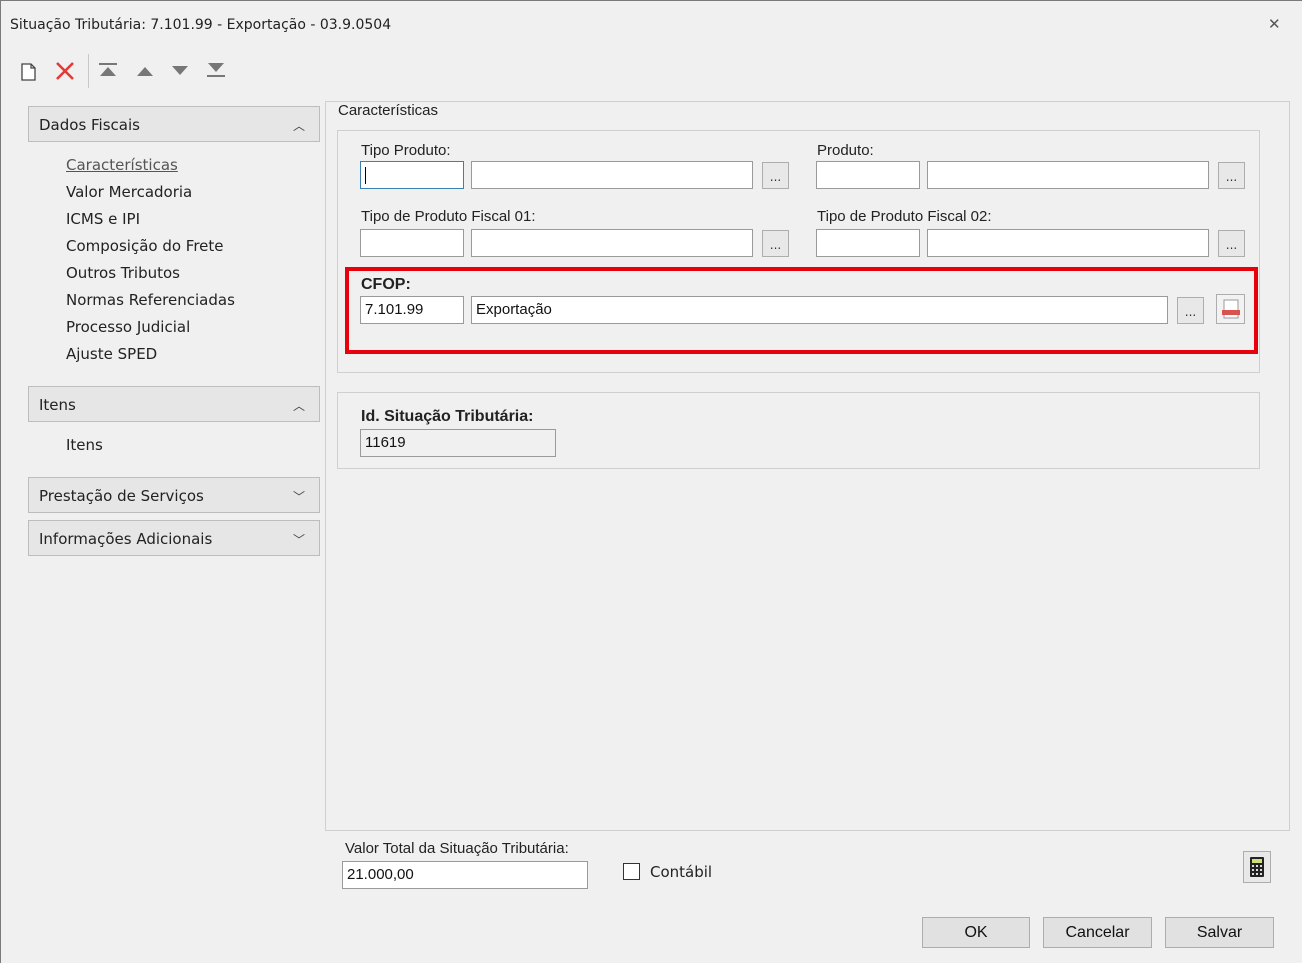 Image resolution: width=1311 pixels, height=972 pixels. Describe the element at coordinates (976, 932) in the screenshot. I see `ok-button: OK` at that location.